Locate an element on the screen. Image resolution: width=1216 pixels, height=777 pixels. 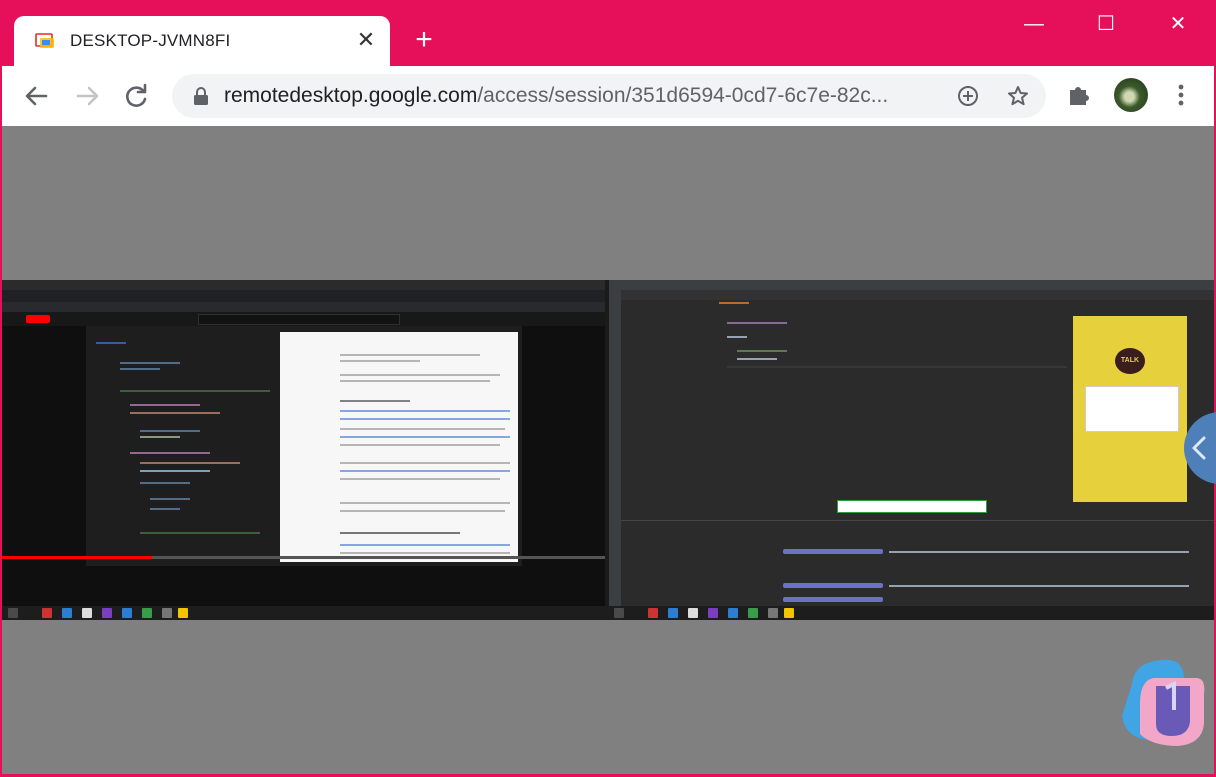
ide-log-panel is located at coordinates (917, 563).